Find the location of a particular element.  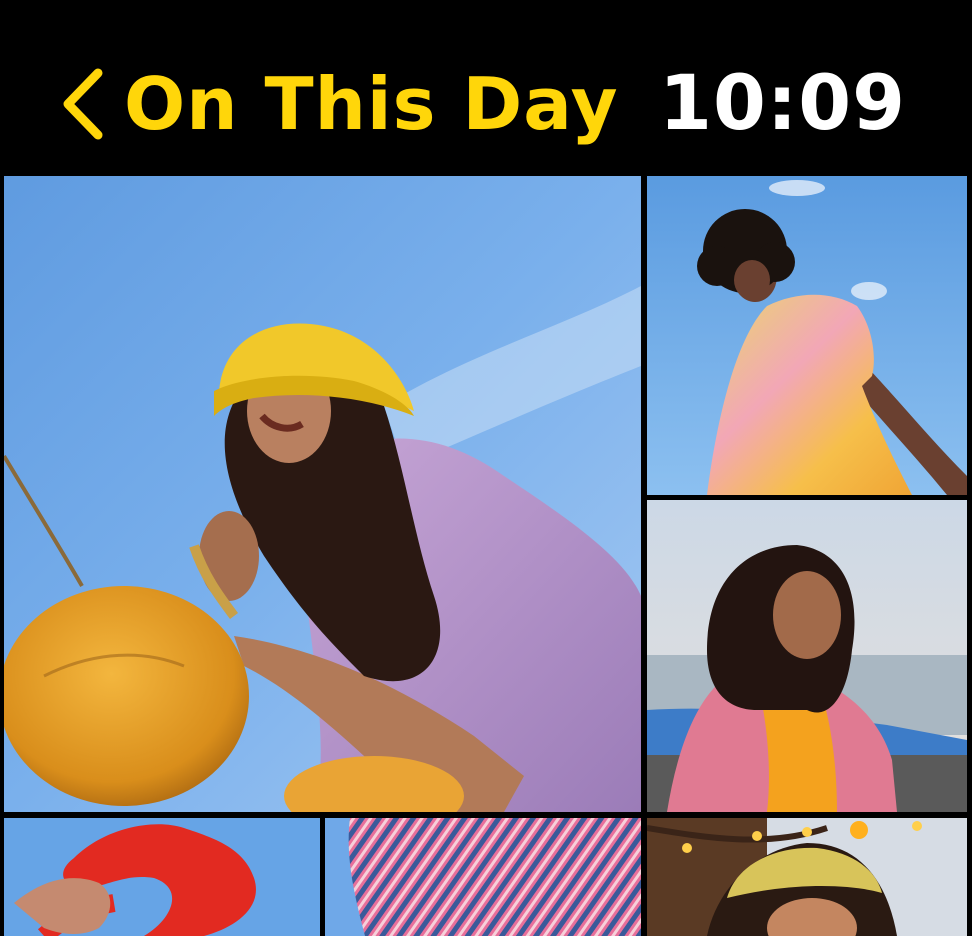

chevron-left-icon is located at coordinates (83, 104).